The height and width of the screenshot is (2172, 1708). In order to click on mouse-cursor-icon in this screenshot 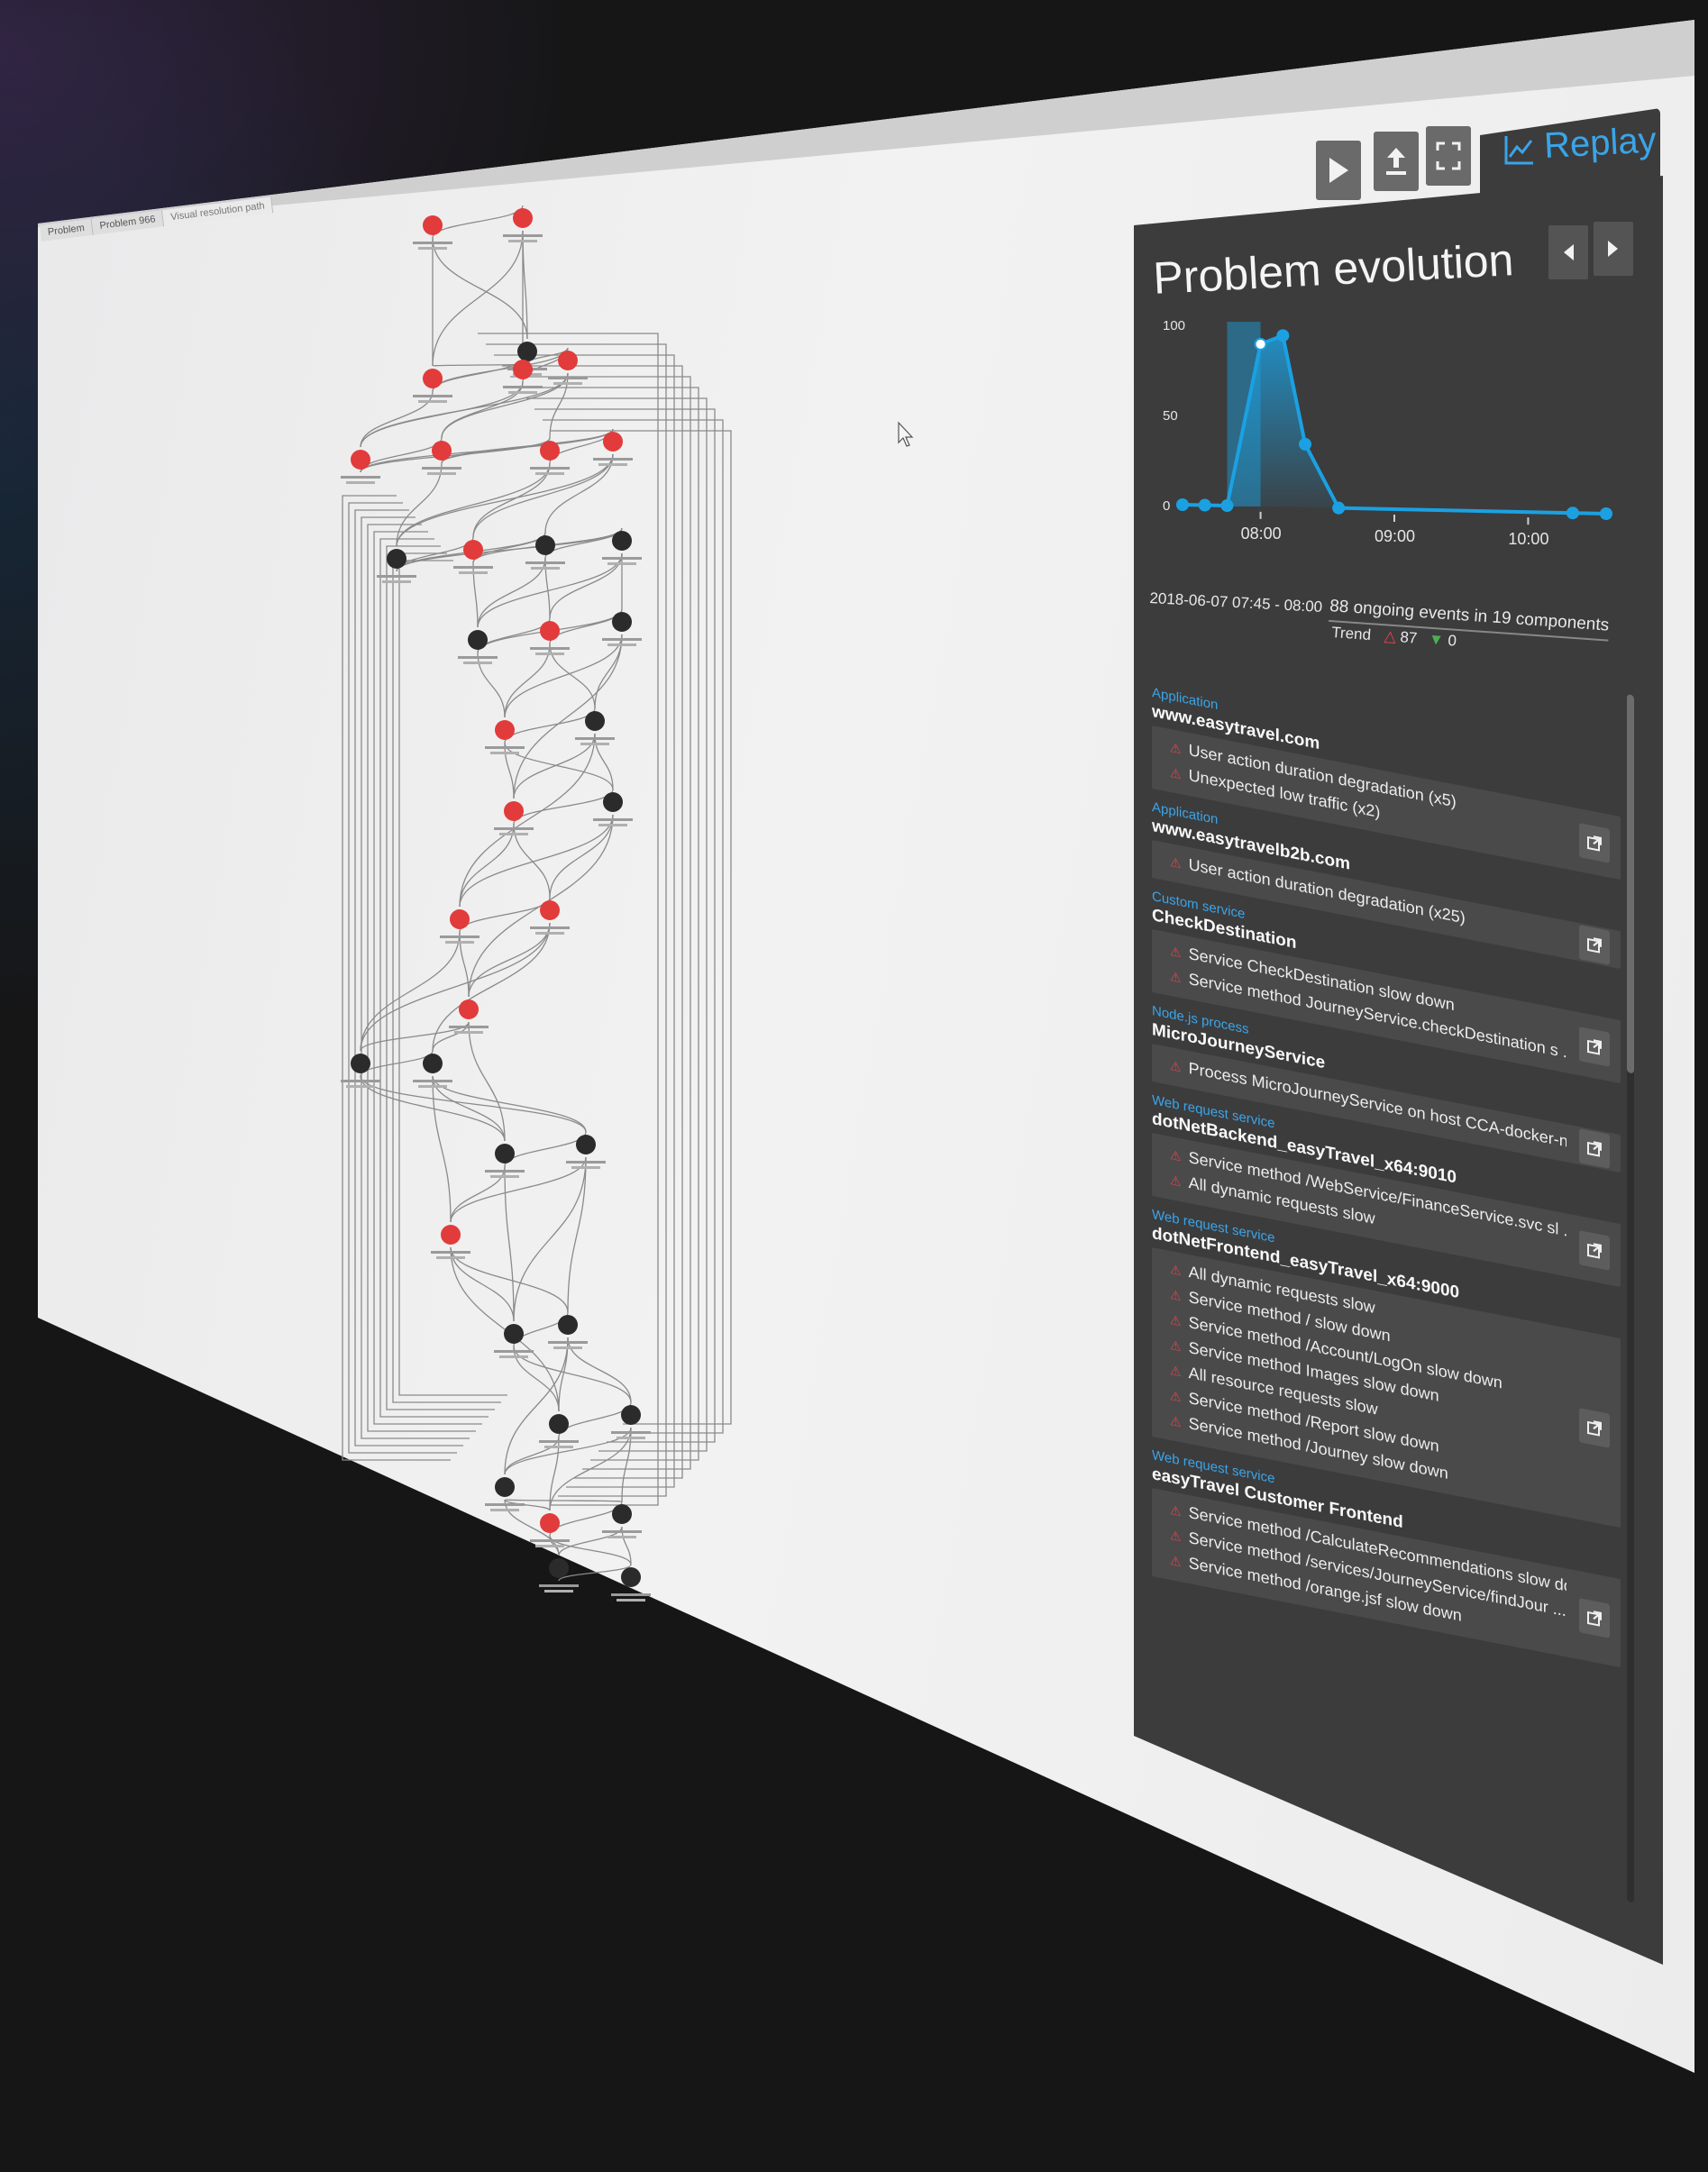, I will do `click(906, 434)`.